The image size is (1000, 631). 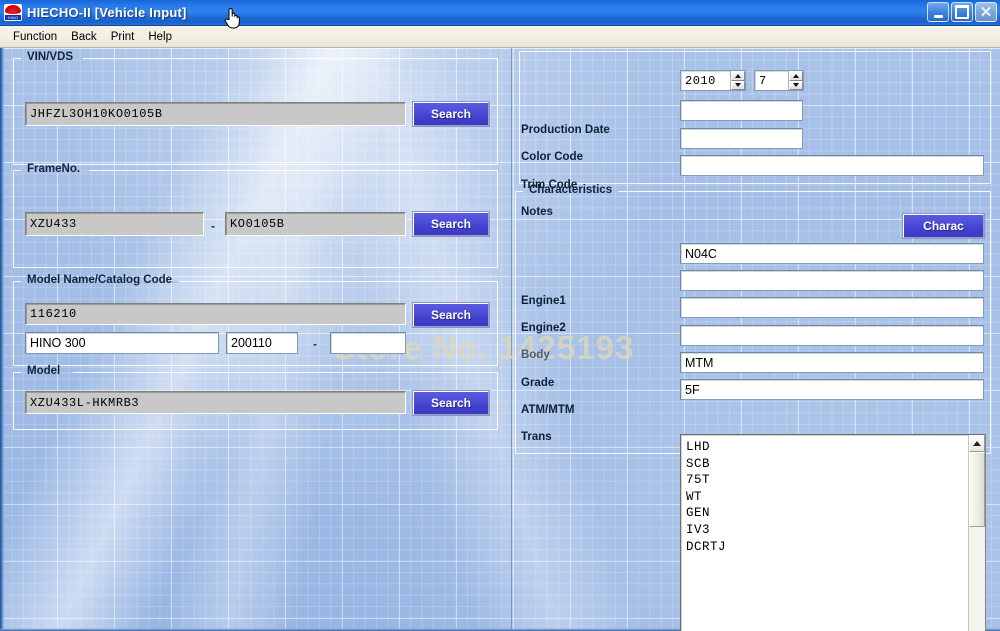 I want to click on production-month-down-icon, so click(x=796, y=85).